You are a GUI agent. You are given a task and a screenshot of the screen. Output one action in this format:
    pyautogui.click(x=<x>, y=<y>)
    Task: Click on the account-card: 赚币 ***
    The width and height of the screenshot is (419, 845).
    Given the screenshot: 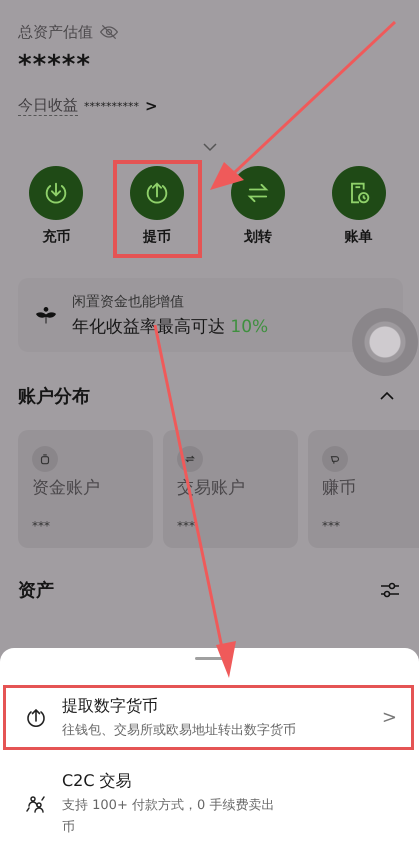 What is the action you would take?
    pyautogui.click(x=363, y=489)
    